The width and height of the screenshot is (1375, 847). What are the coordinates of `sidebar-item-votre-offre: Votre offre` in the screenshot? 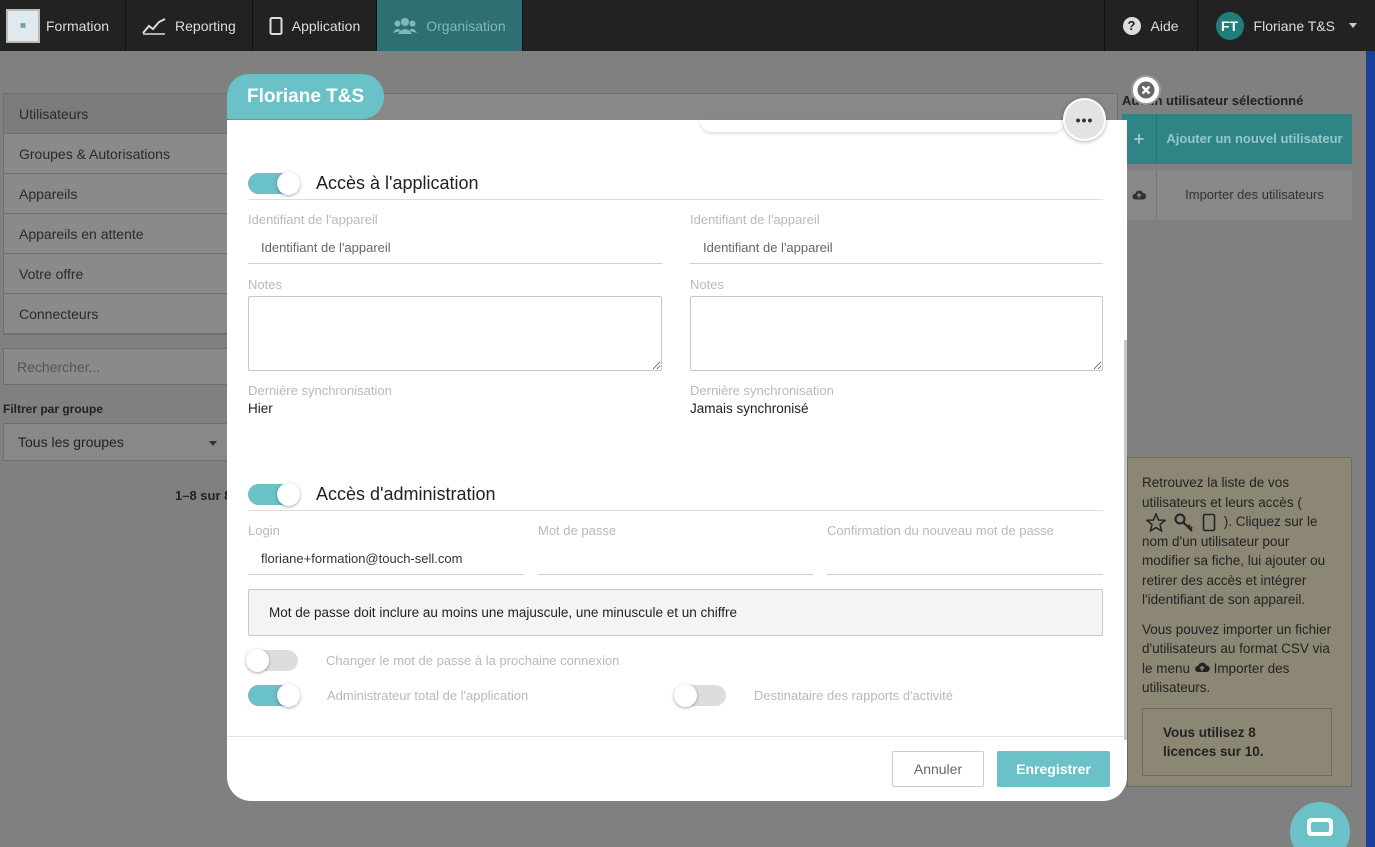 It's located at (123, 274).